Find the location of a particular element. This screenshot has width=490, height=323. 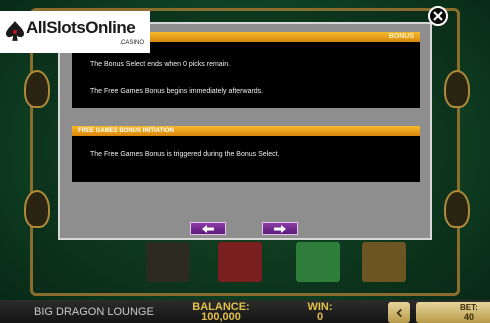

bonus-panel-header-tag: BONUS is located at coordinates (401, 36).